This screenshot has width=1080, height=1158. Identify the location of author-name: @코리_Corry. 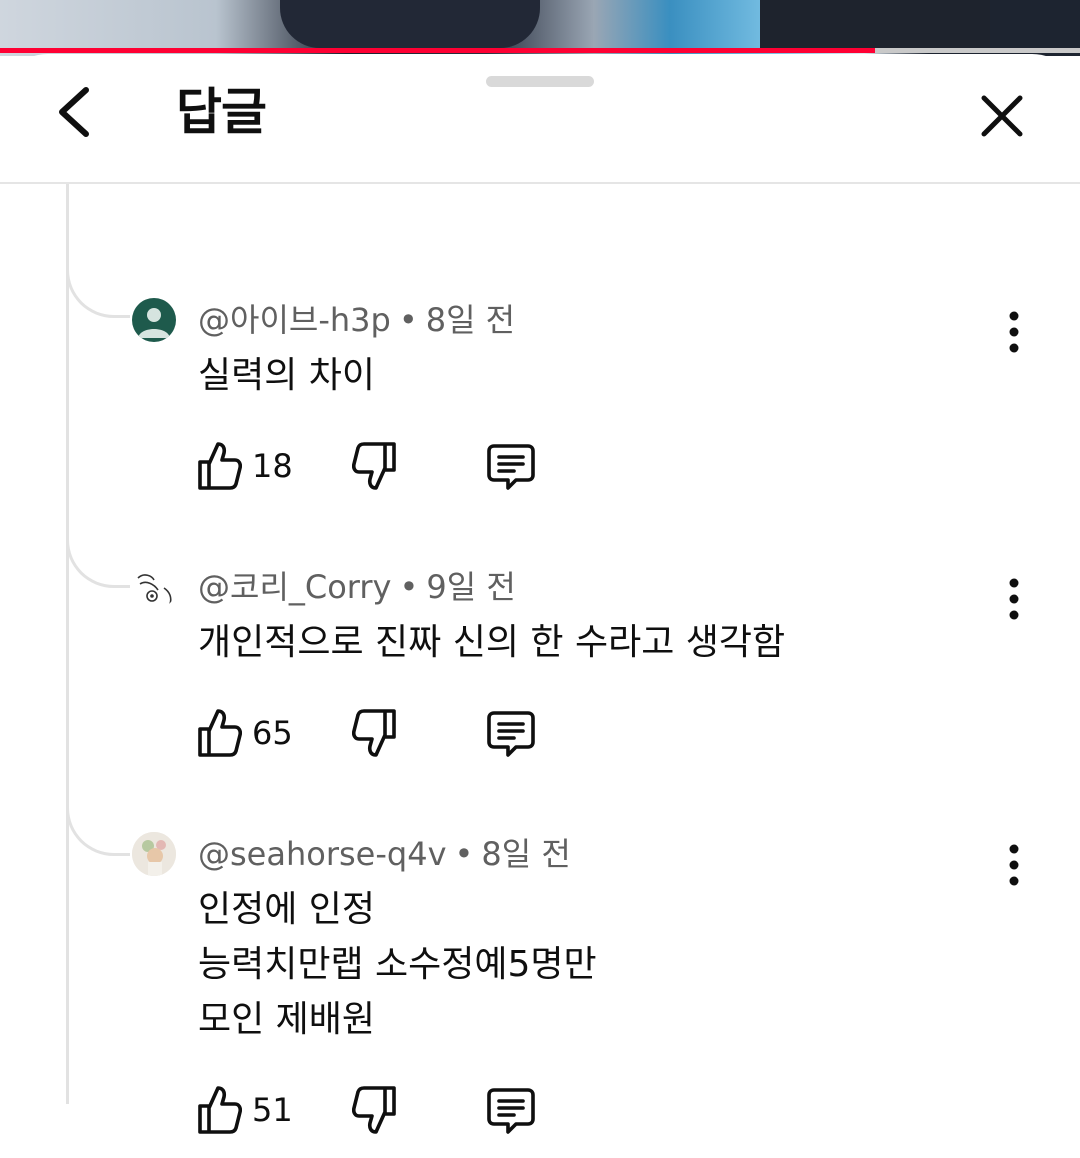
(295, 587).